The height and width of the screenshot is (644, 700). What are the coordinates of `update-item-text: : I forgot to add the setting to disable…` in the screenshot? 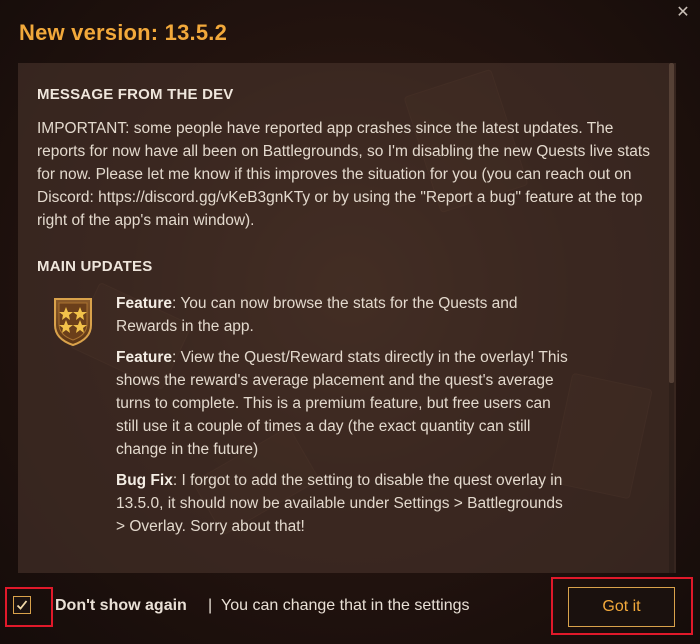 It's located at (339, 503).